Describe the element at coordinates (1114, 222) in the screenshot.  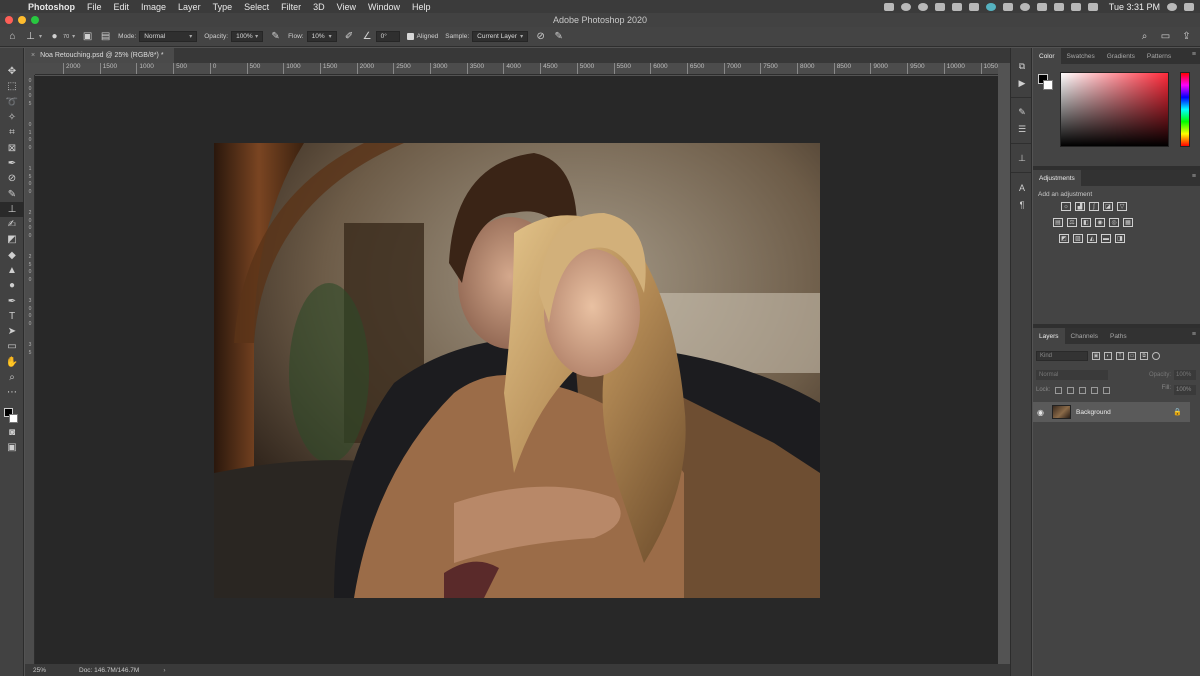
I see `channel-mixer-icon: ◎` at that location.